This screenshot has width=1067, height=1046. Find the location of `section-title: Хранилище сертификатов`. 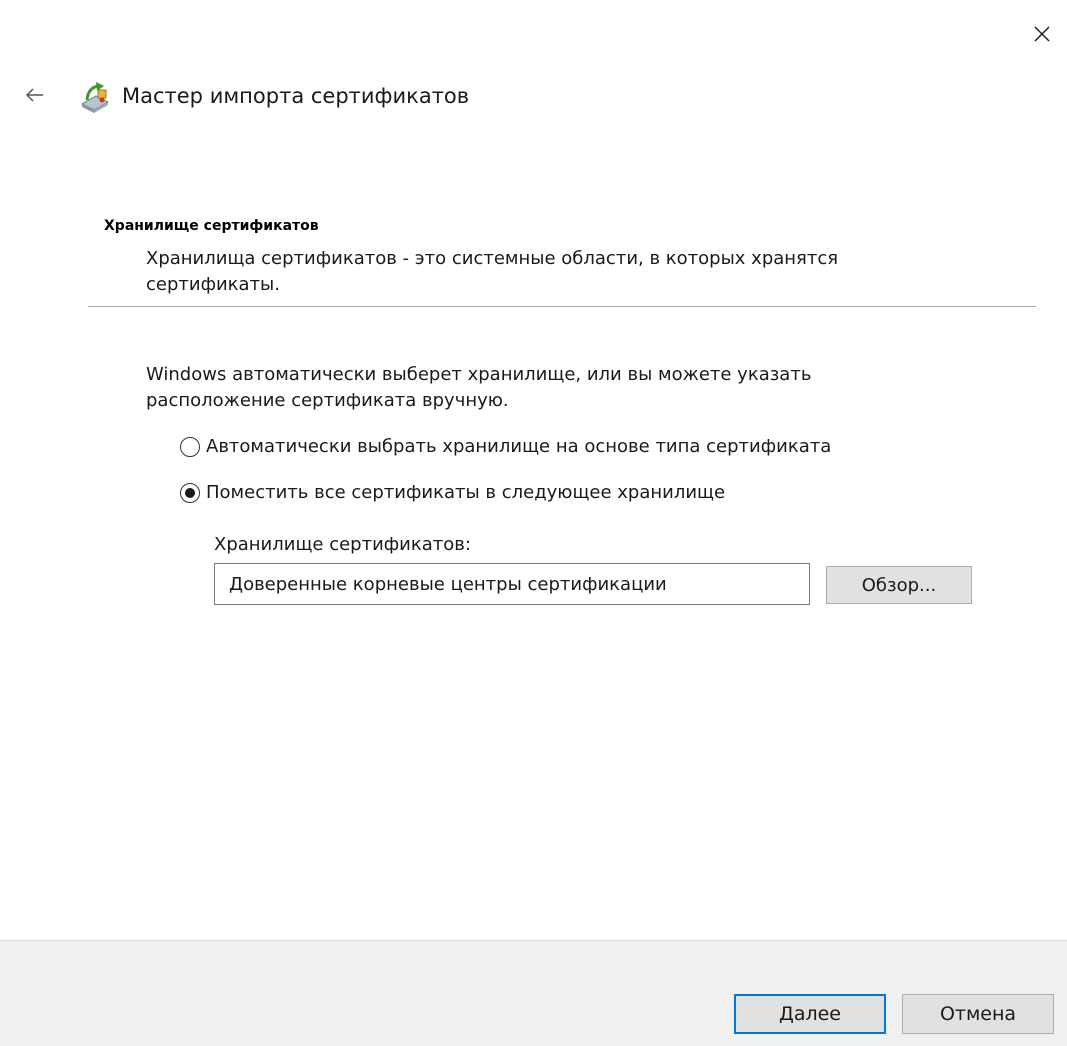

section-title: Хранилище сертификатов is located at coordinates (211, 226).